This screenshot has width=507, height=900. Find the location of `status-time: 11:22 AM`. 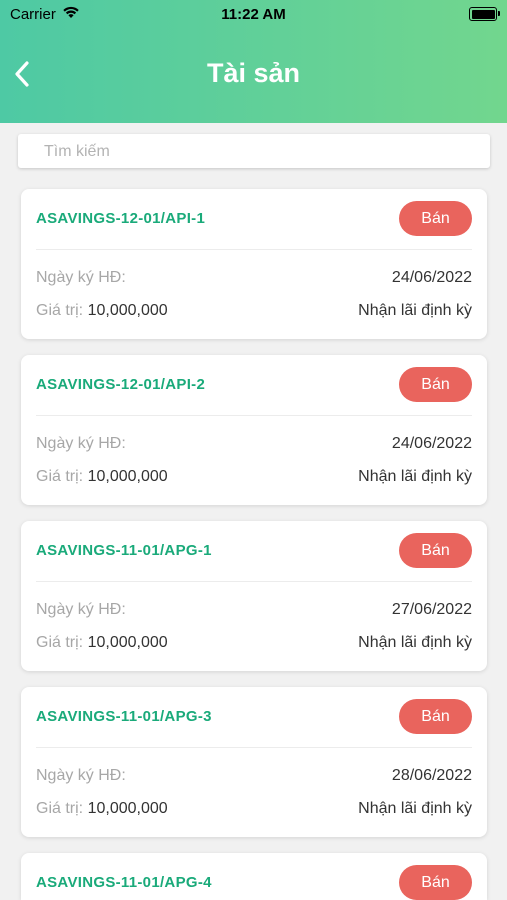

status-time: 11:22 AM is located at coordinates (253, 14).